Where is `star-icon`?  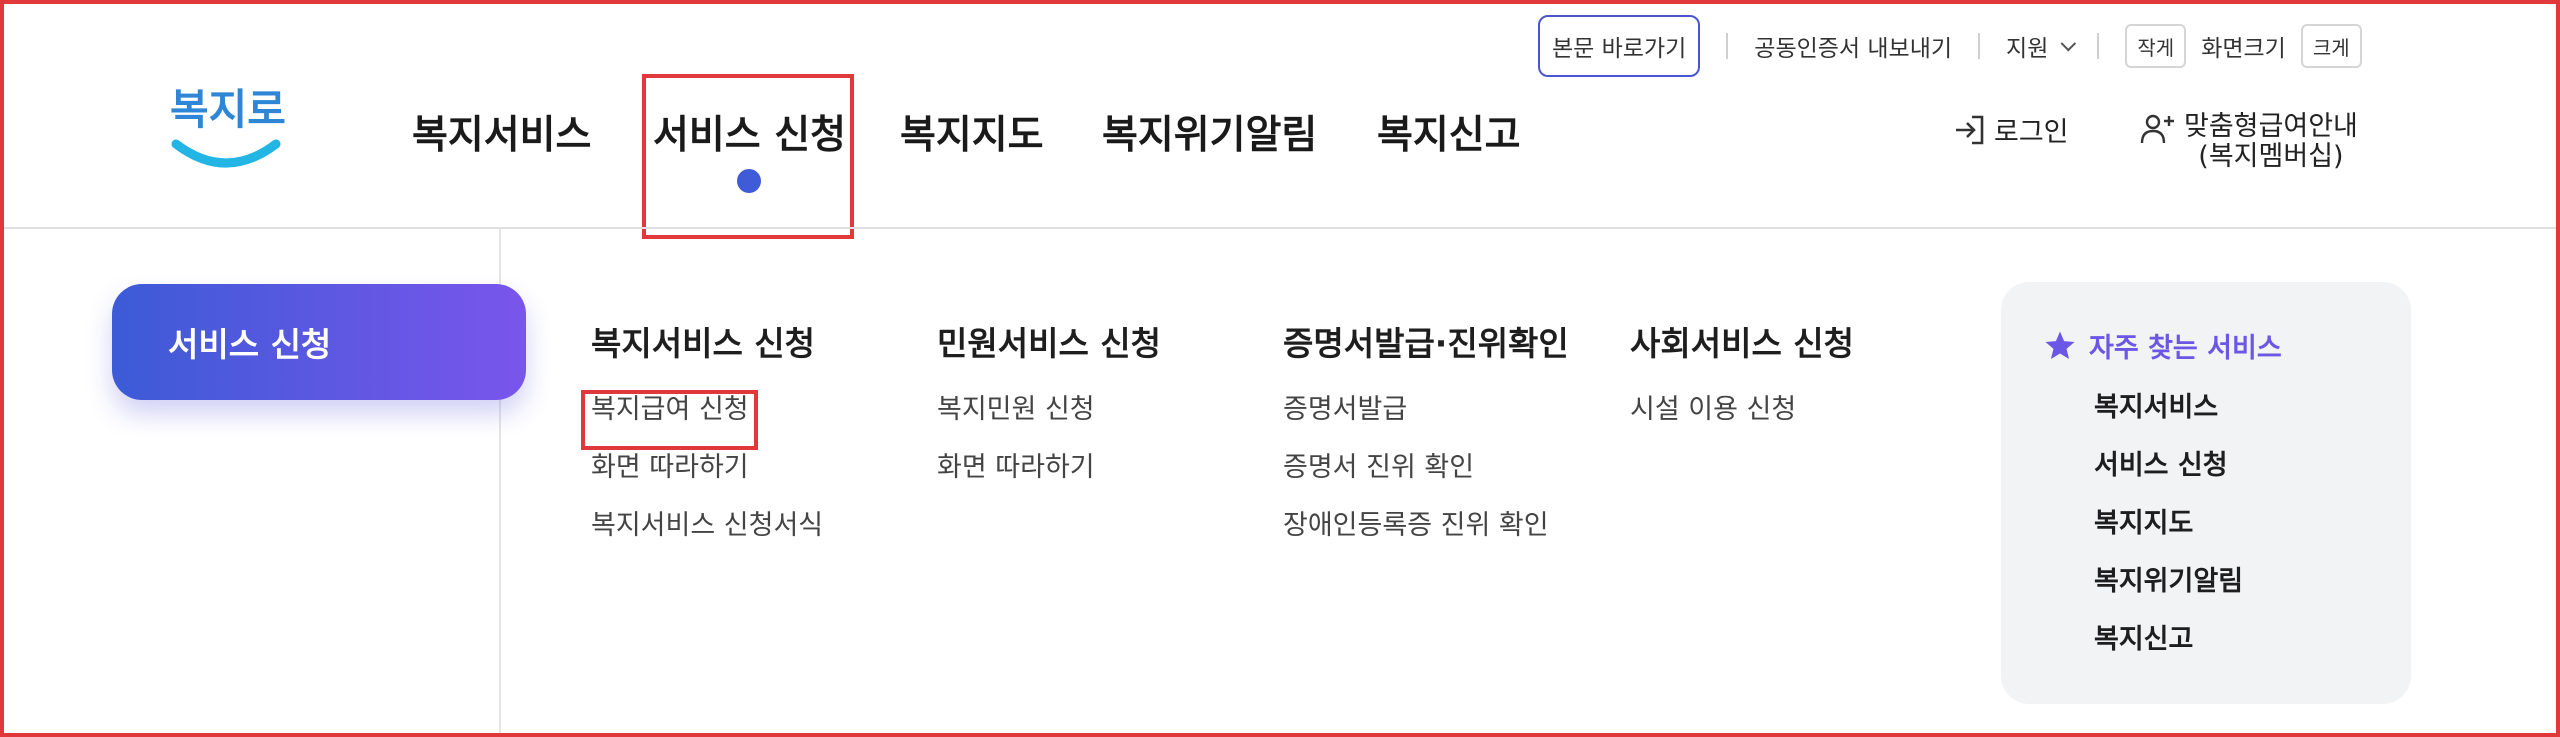
star-icon is located at coordinates (2060, 345).